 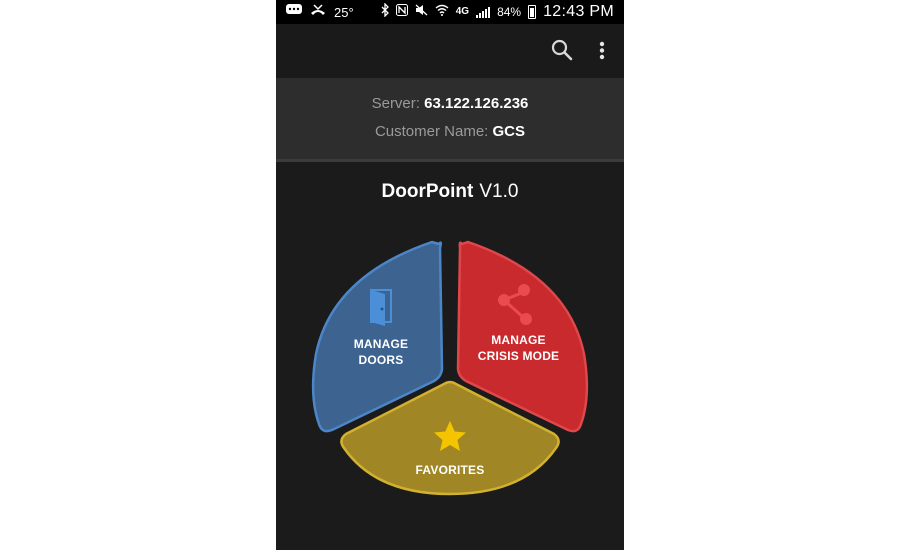 What do you see at coordinates (344, 12) in the screenshot?
I see `temperature: 25°` at bounding box center [344, 12].